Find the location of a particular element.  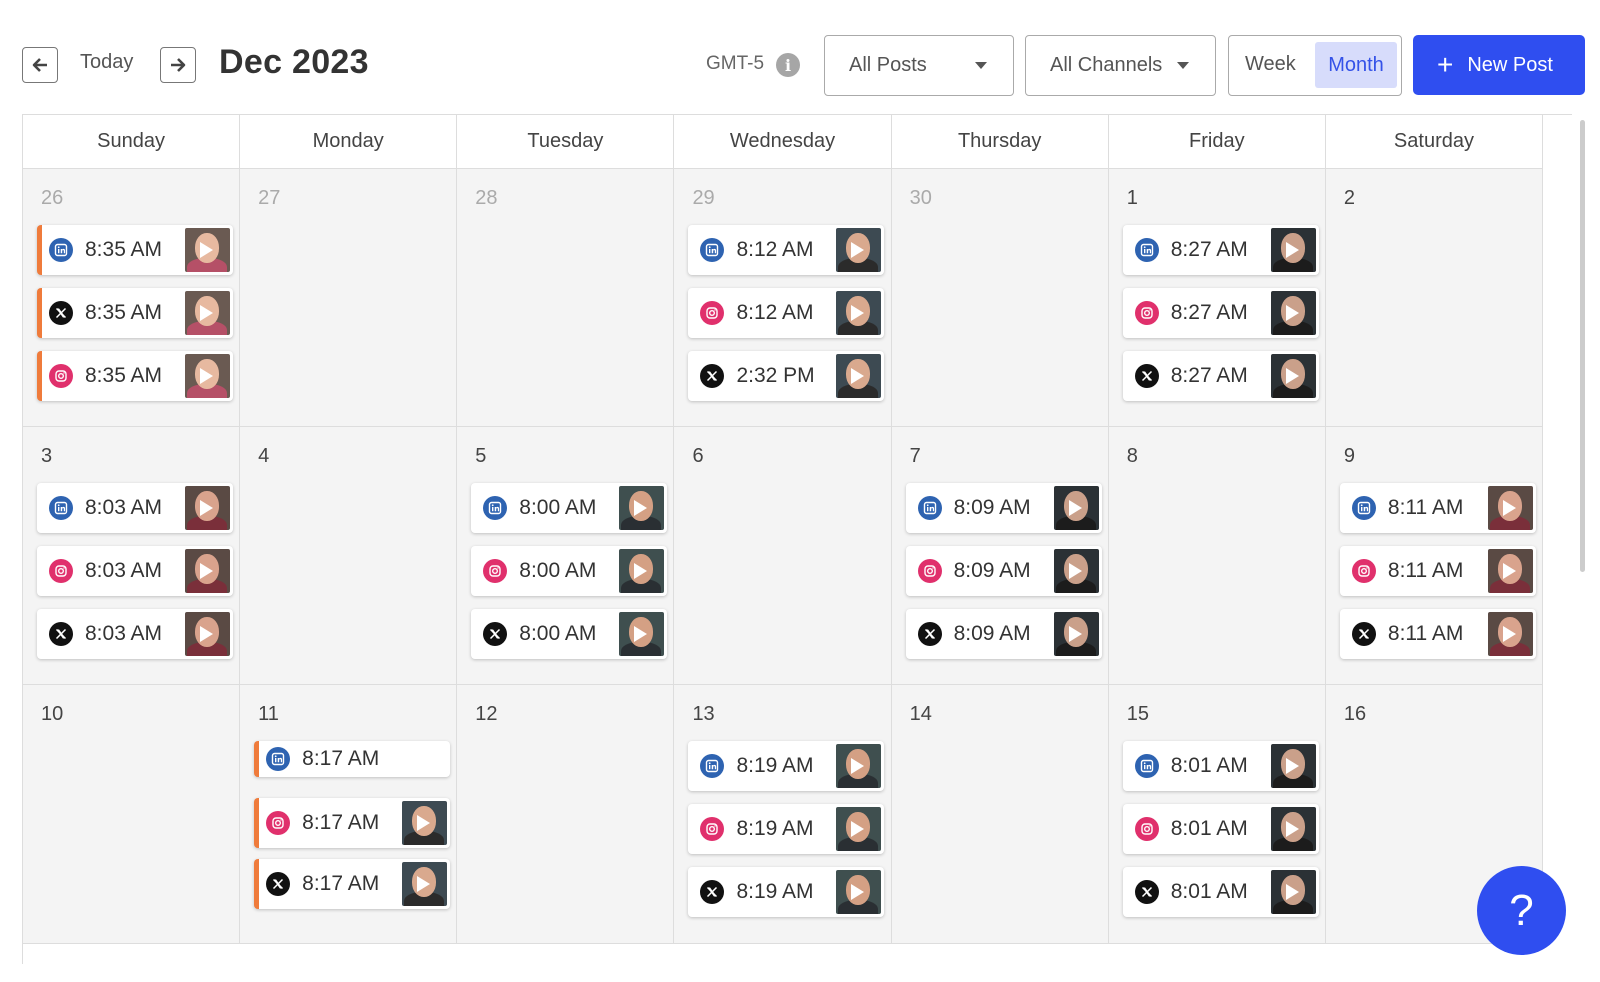

day-cell: 9 8:11 AM 8:11 AM 8:11 AM is located at coordinates (1434, 556).